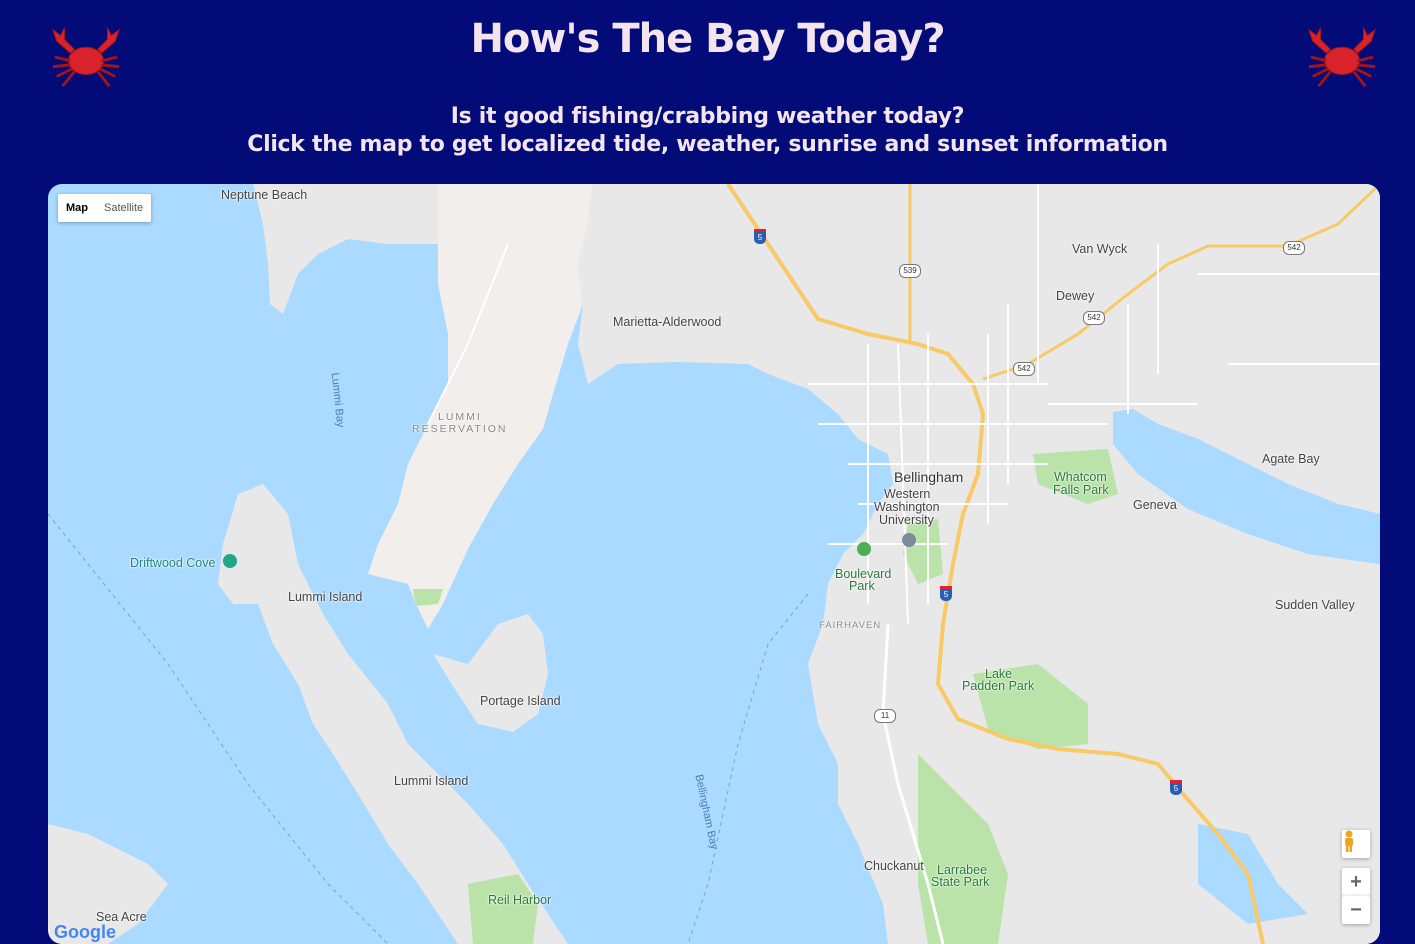  What do you see at coordinates (946, 593) in the screenshot?
I see `shield-i5-mid: 5` at bounding box center [946, 593].